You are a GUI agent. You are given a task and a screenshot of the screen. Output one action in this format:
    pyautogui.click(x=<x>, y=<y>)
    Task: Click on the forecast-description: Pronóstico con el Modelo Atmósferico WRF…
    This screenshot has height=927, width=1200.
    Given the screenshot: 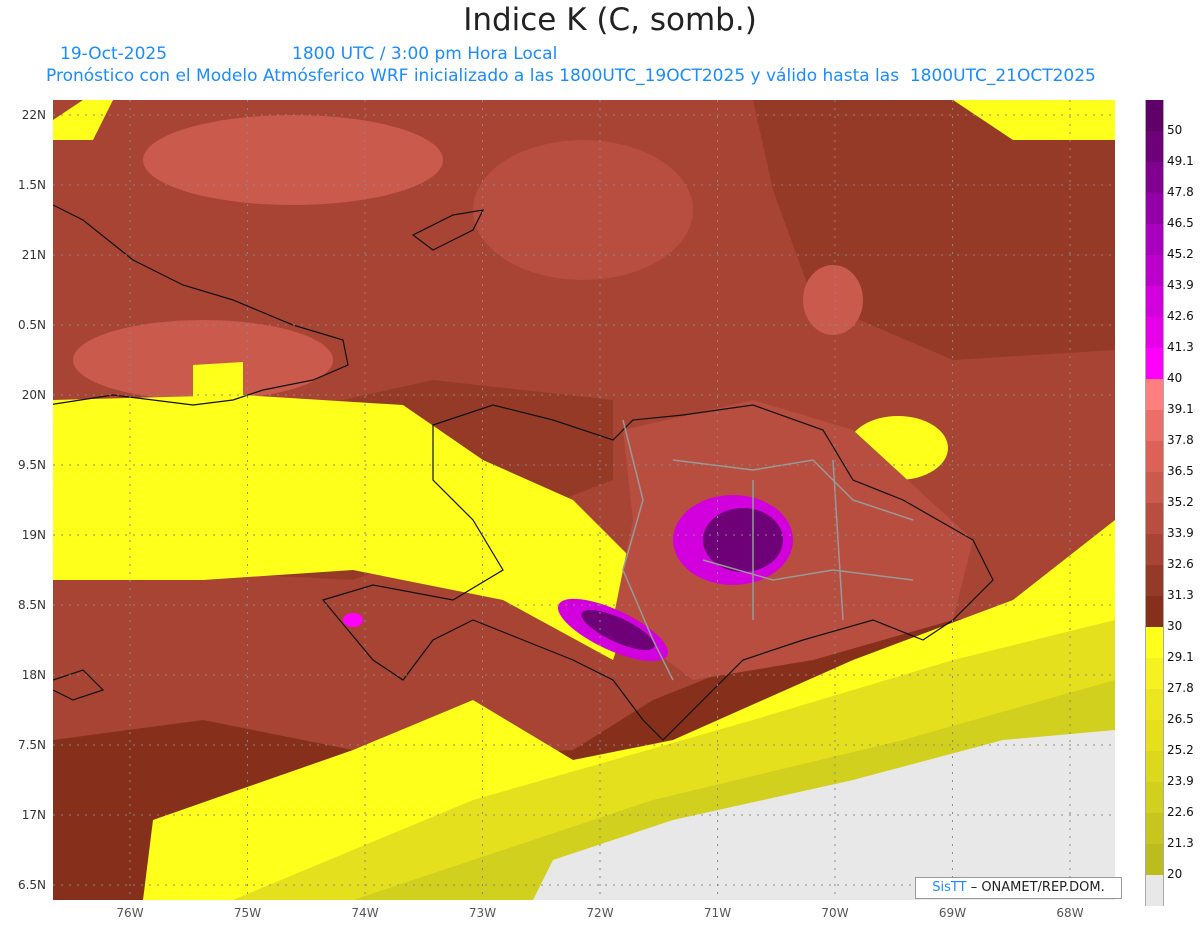 What is the action you would take?
    pyautogui.click(x=571, y=76)
    